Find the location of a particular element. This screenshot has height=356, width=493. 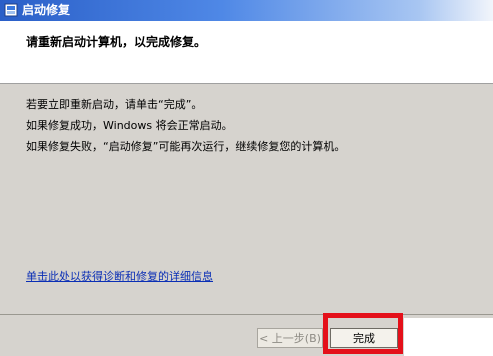

restart-message: 请重新启动计算机，以完成修复。 is located at coordinates (116, 42).